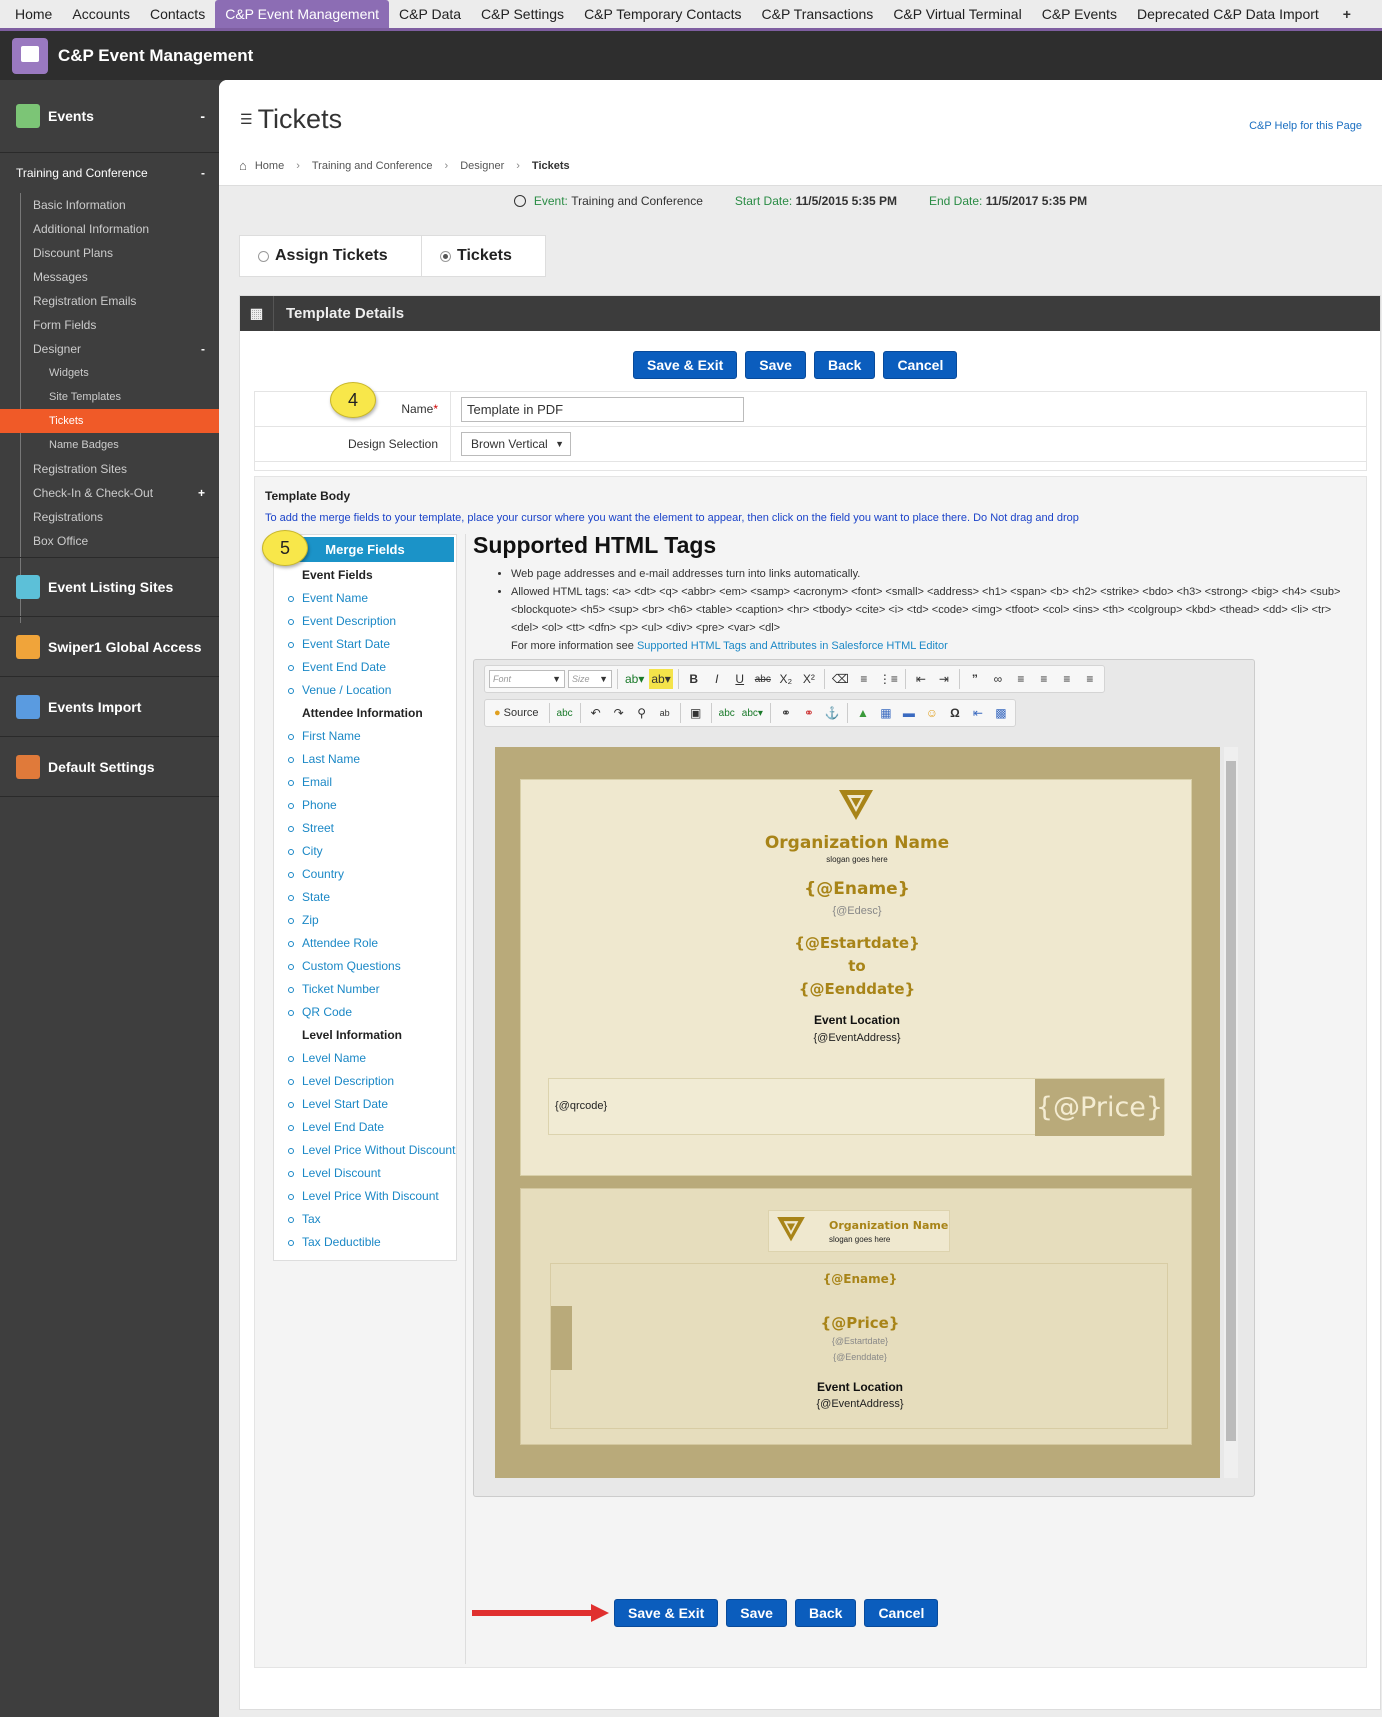 This screenshot has height=1717, width=1382. I want to click on design-select: Brown Vertical ▼, so click(516, 444).